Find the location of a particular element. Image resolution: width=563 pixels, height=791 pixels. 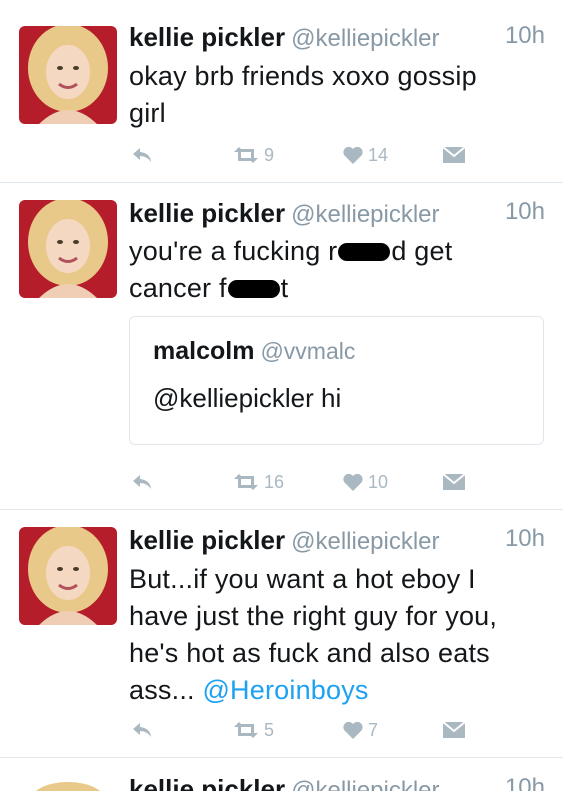

quoted-tweet-header: malcolm @vvmalc is located at coordinates (254, 351).